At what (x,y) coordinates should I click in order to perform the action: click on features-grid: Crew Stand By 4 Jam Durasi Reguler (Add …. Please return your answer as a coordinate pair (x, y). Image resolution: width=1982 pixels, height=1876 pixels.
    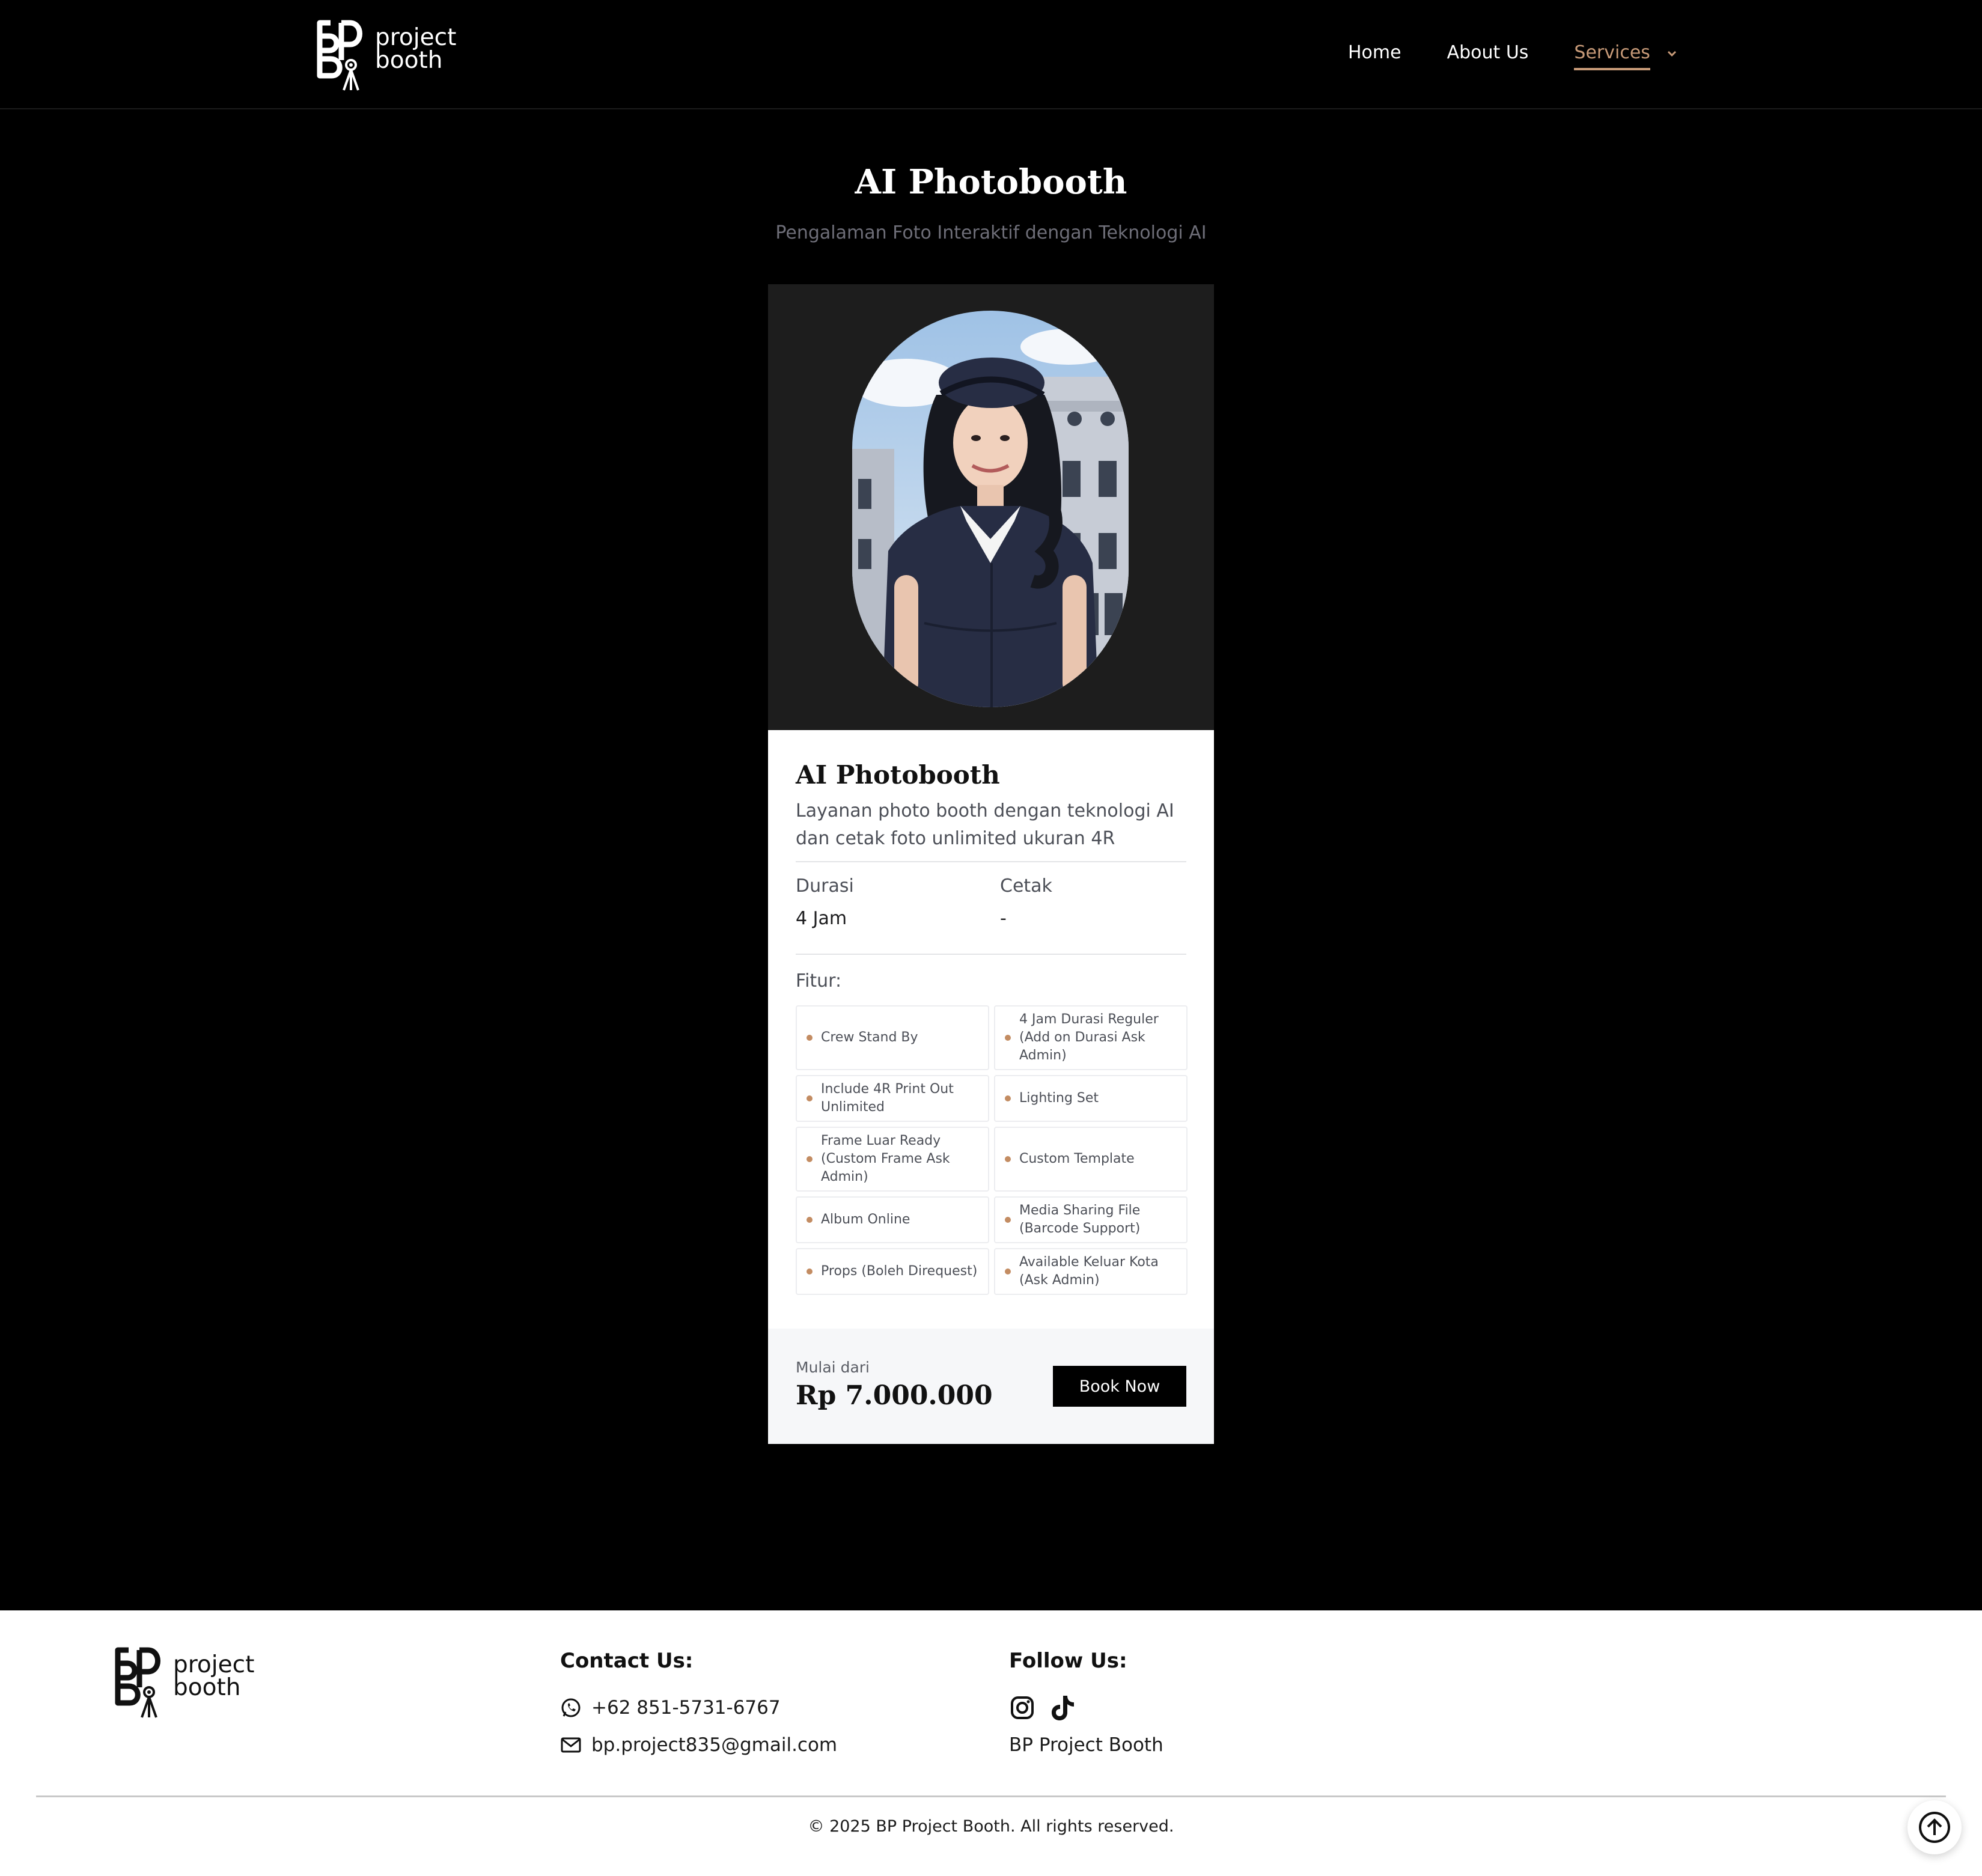
    Looking at the image, I should click on (992, 1150).